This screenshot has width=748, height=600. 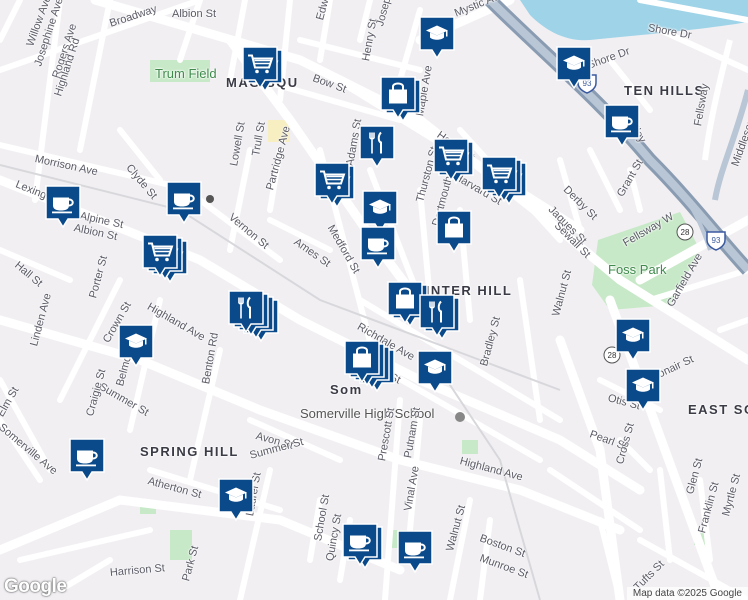 I want to click on shield-28-a: 28, so click(x=685, y=232).